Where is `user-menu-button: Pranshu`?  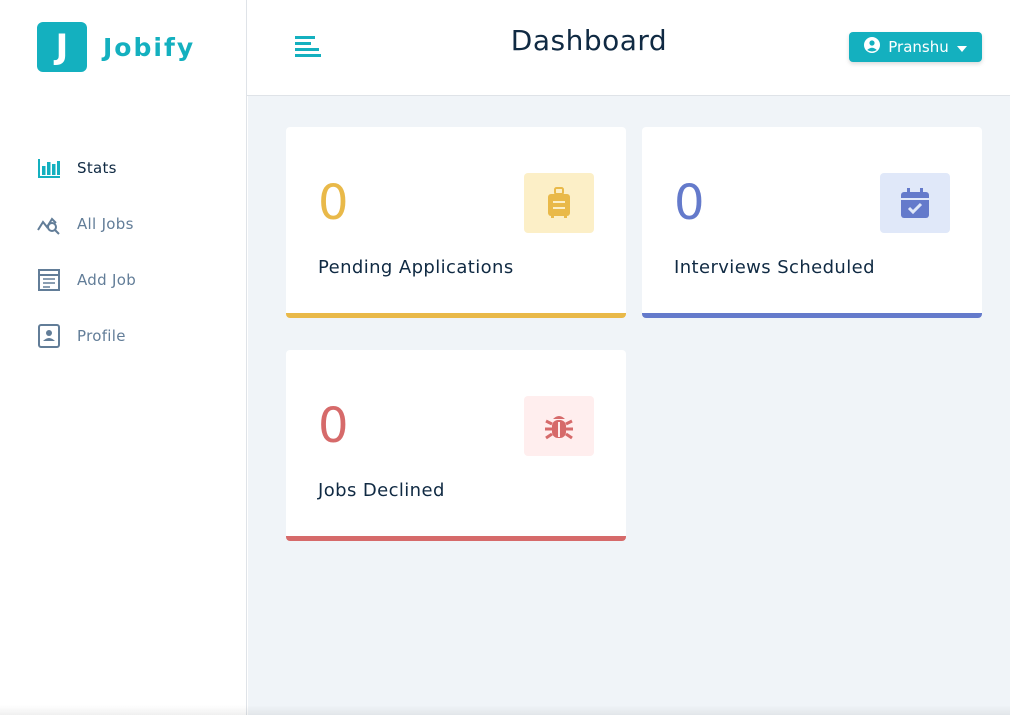
user-menu-button: Pranshu is located at coordinates (915, 47).